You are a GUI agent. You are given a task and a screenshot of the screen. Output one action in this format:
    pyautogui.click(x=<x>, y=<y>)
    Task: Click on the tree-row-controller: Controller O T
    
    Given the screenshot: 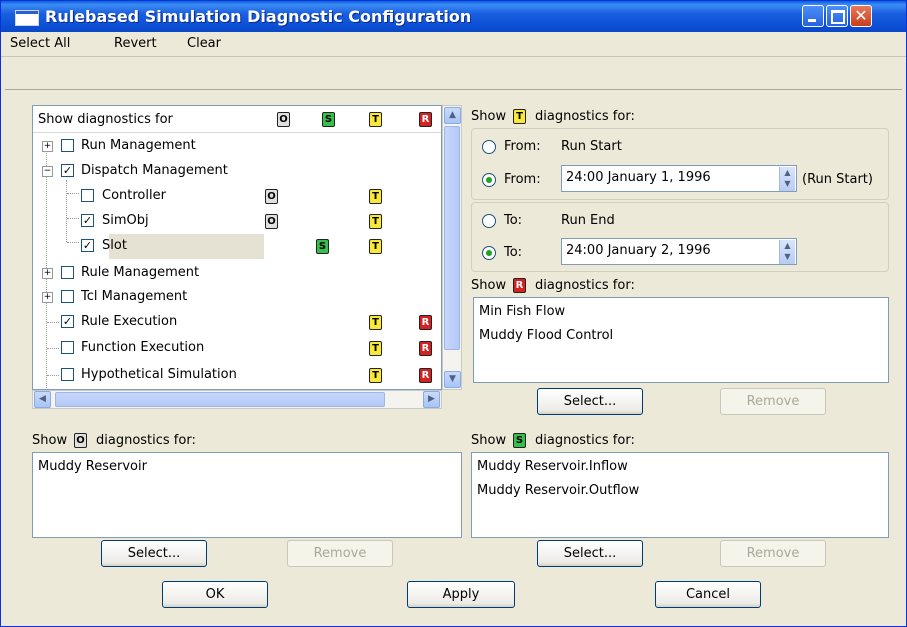 What is the action you would take?
    pyautogui.click(x=237, y=196)
    